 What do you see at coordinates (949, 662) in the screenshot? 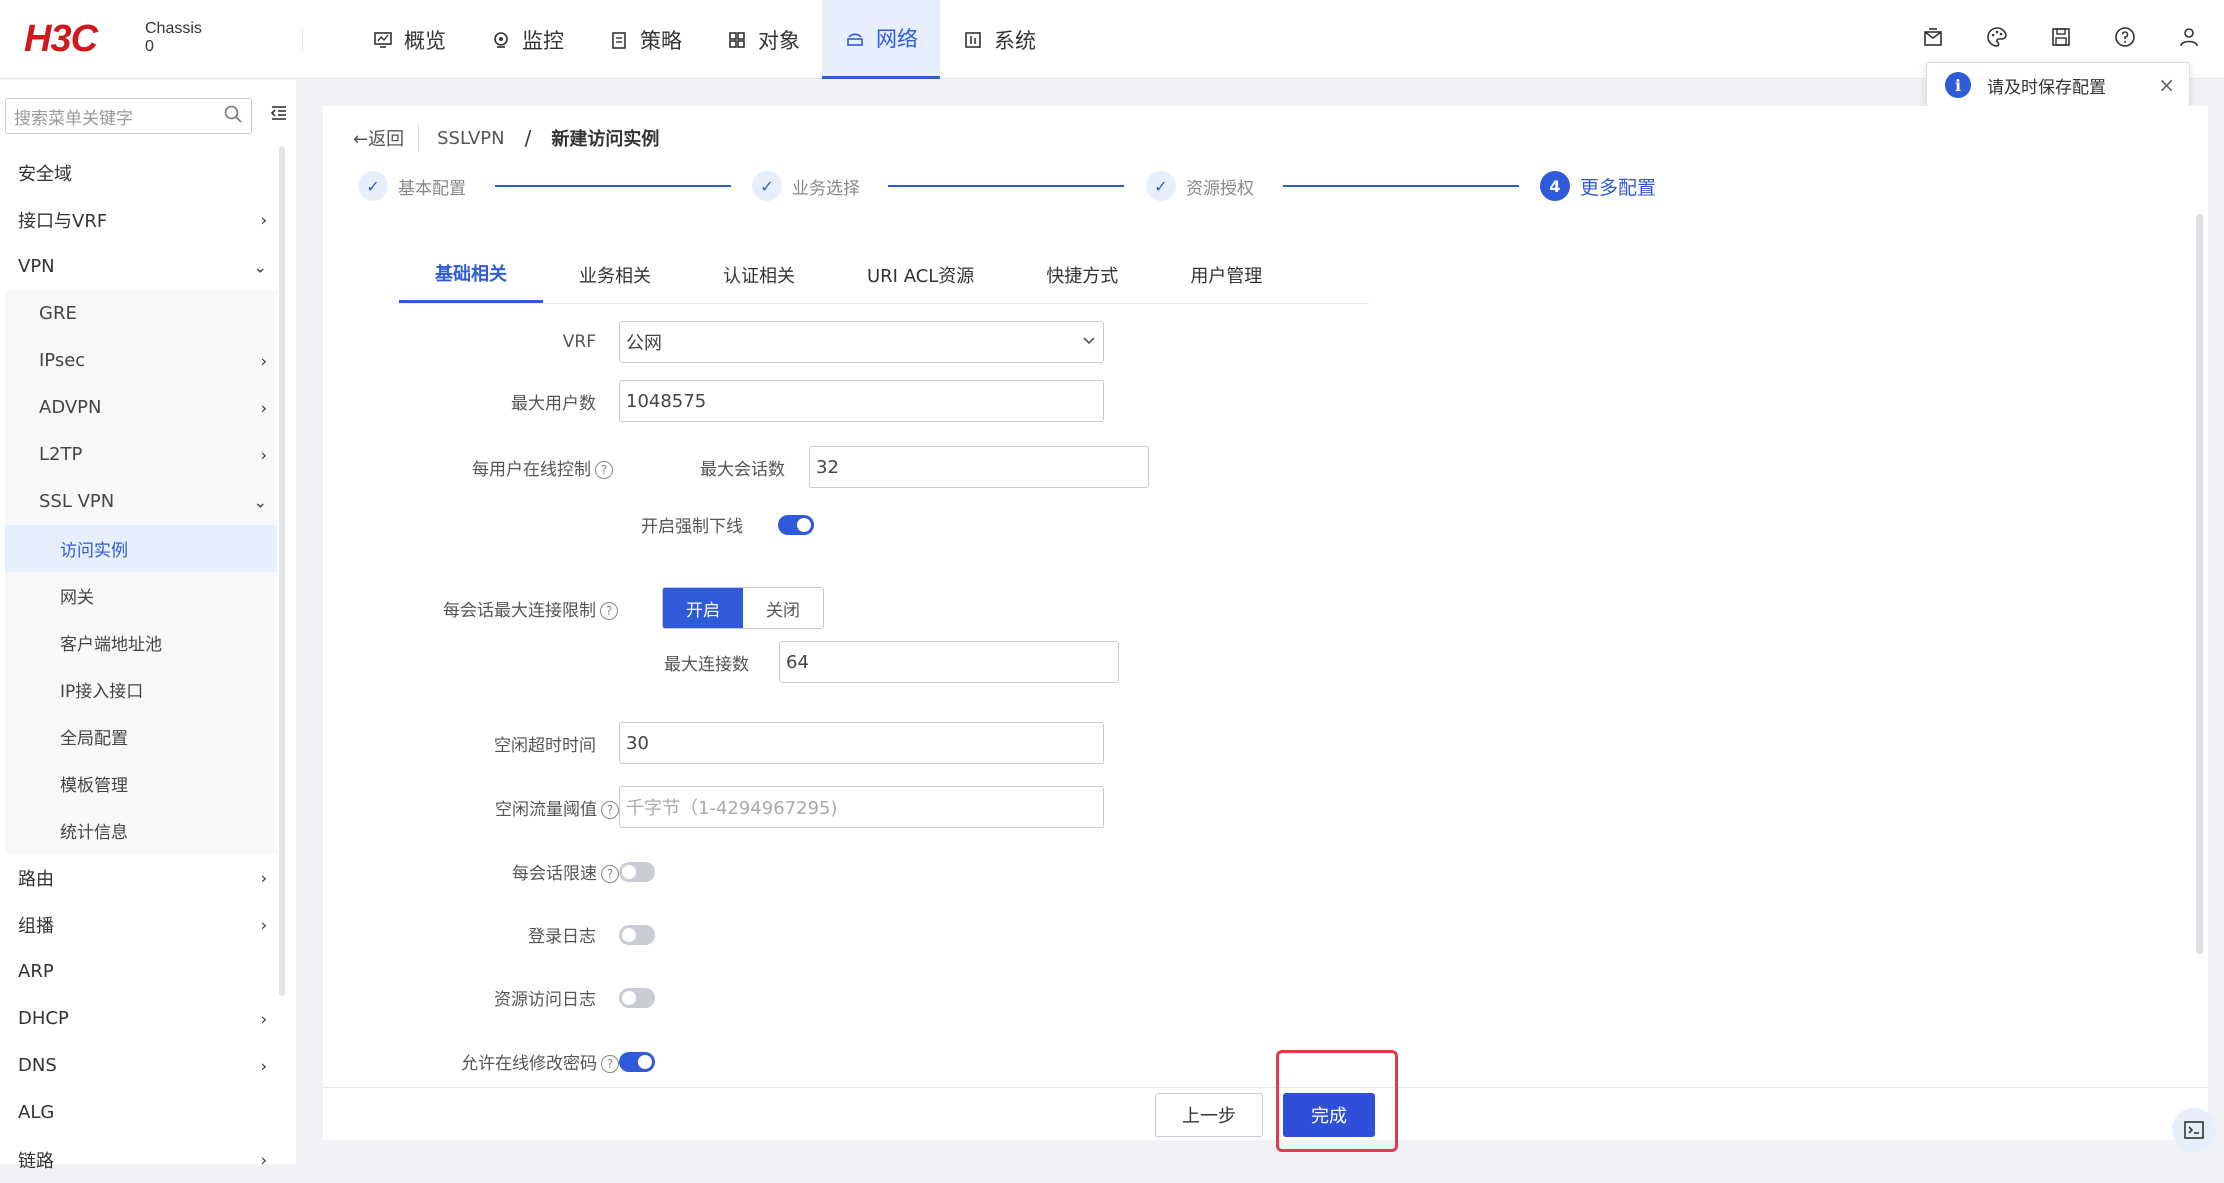
I see `max-conn-input: 64` at bounding box center [949, 662].